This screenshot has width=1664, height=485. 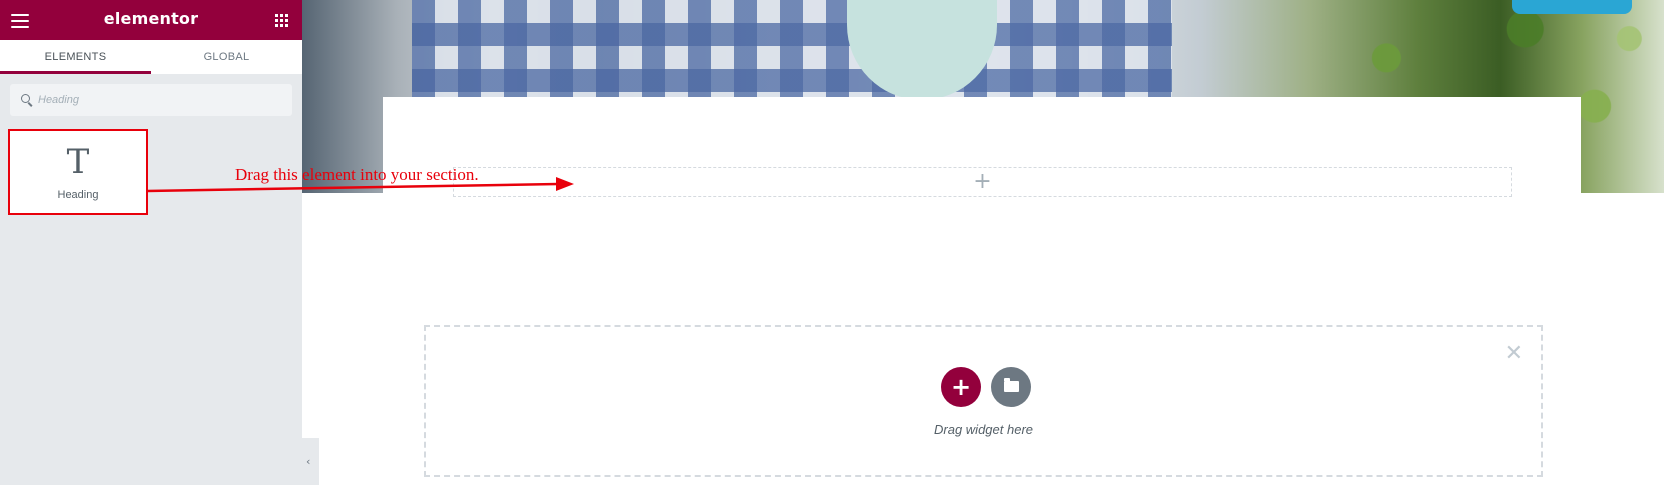 What do you see at coordinates (1572, 7) in the screenshot?
I see `hero-watering-can` at bounding box center [1572, 7].